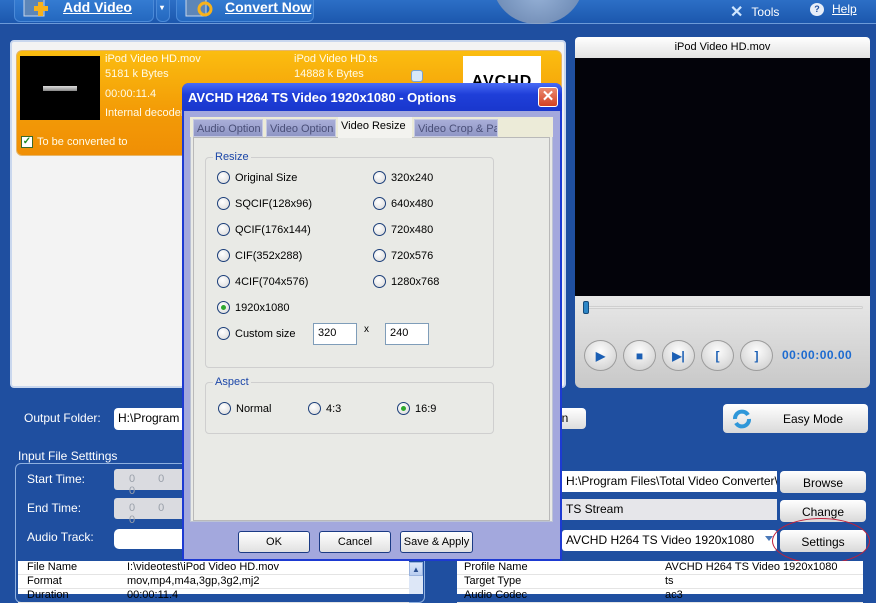 This screenshot has height=603, width=876. What do you see at coordinates (412, 229) in the screenshot?
I see `radio-label: 720x480` at bounding box center [412, 229].